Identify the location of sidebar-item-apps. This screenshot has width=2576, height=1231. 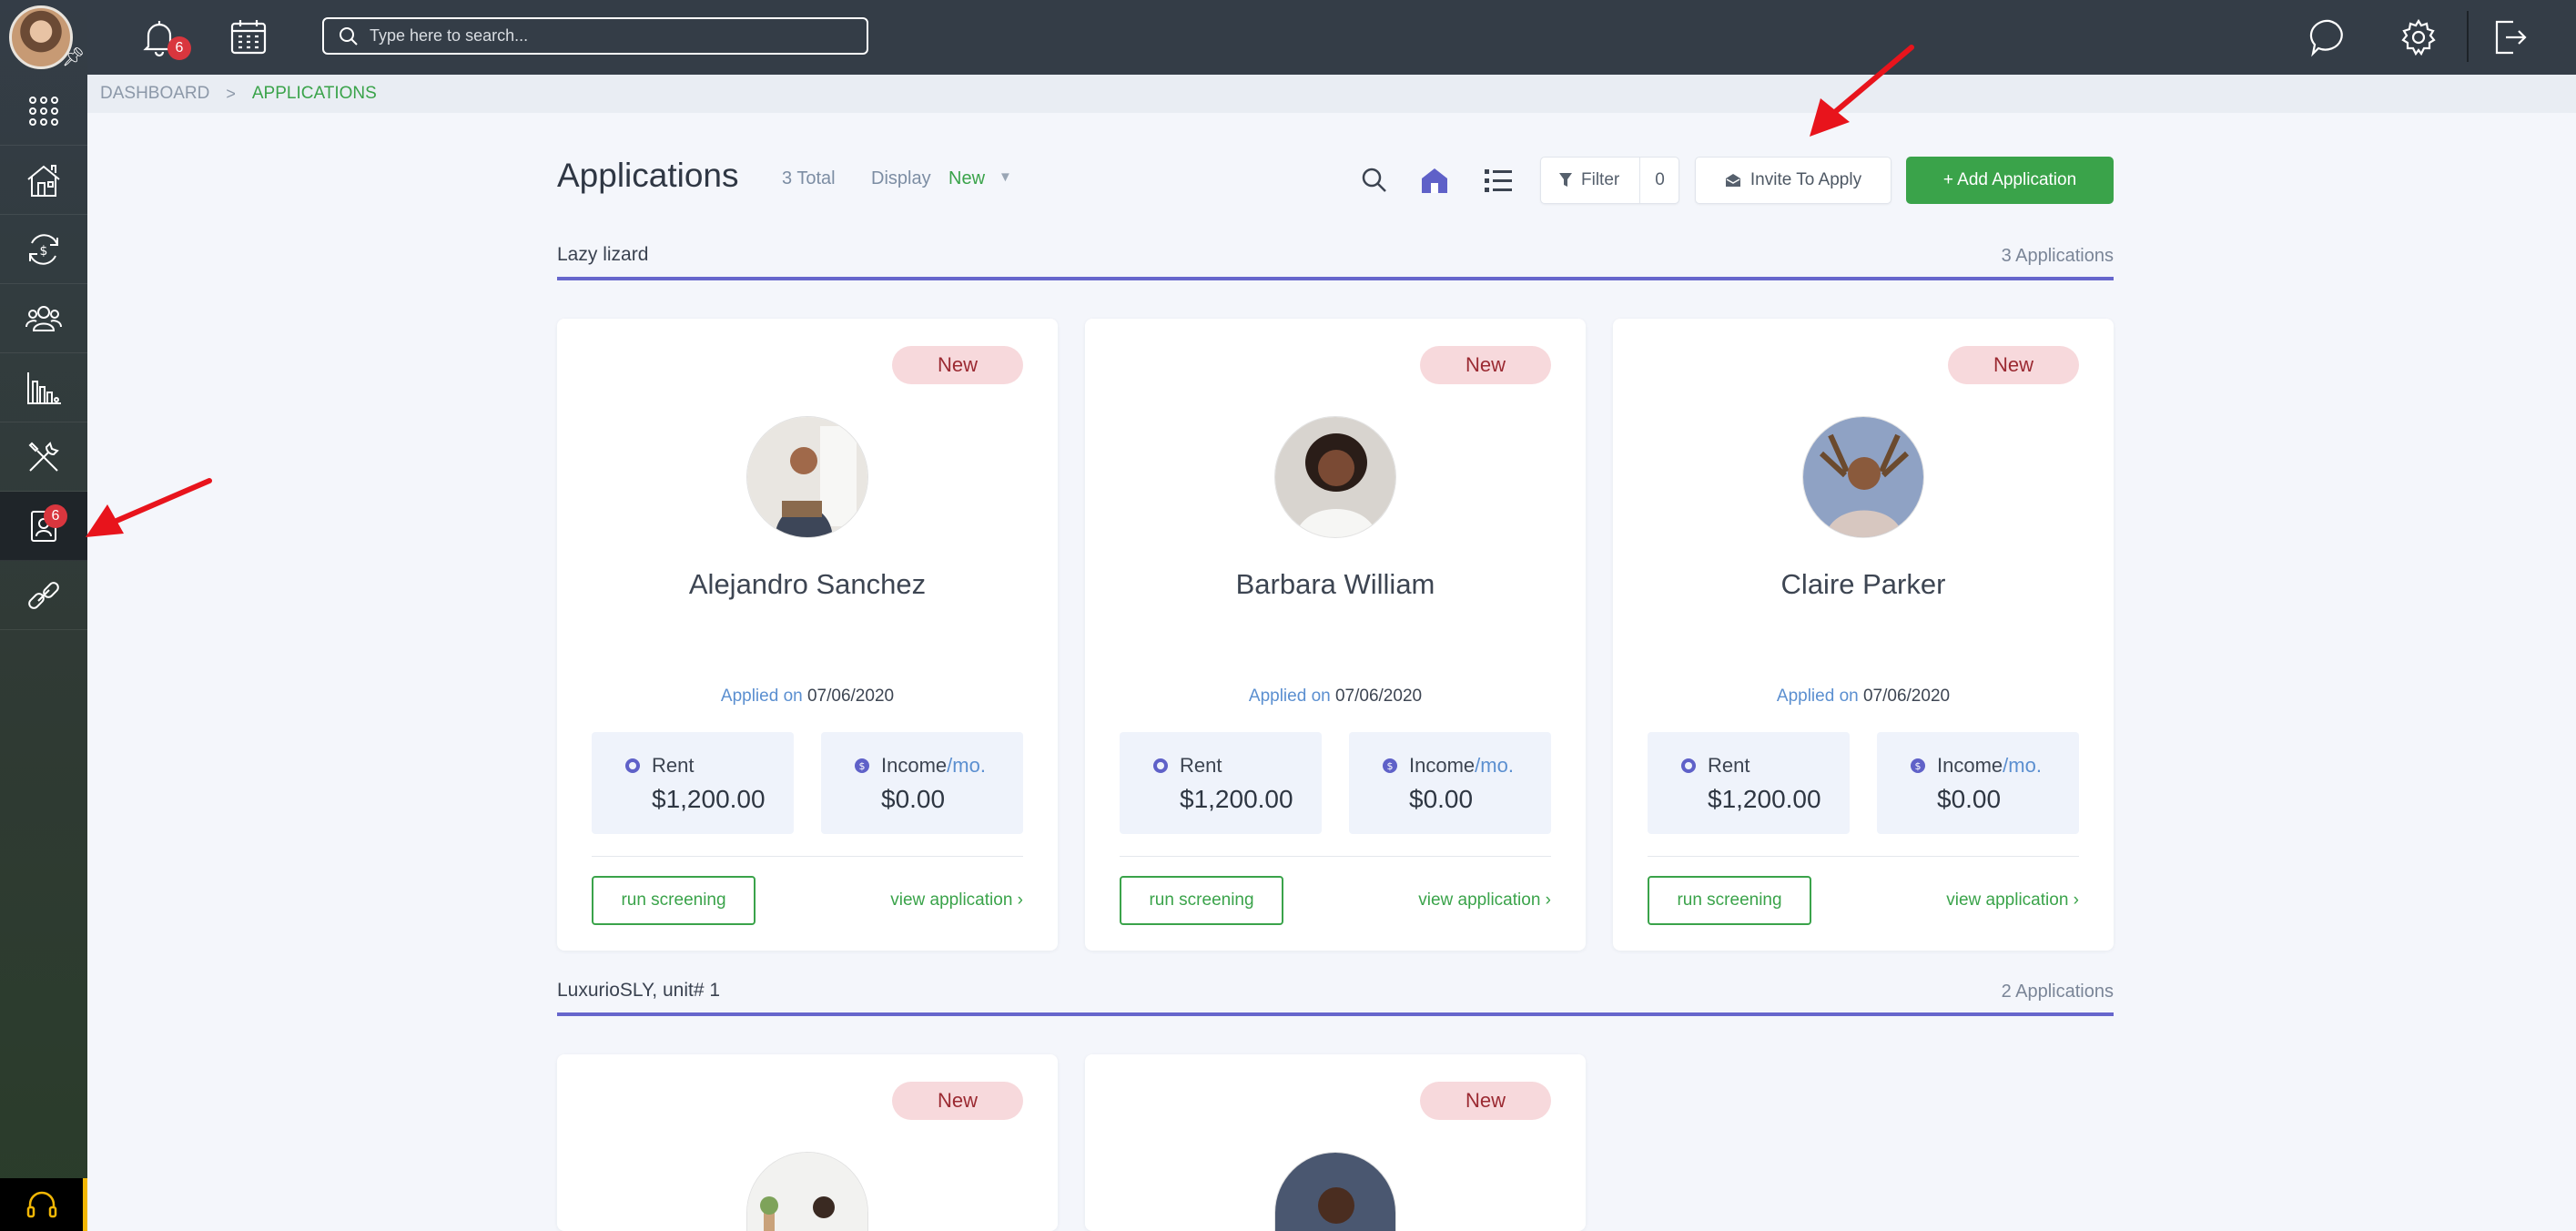
(43, 111).